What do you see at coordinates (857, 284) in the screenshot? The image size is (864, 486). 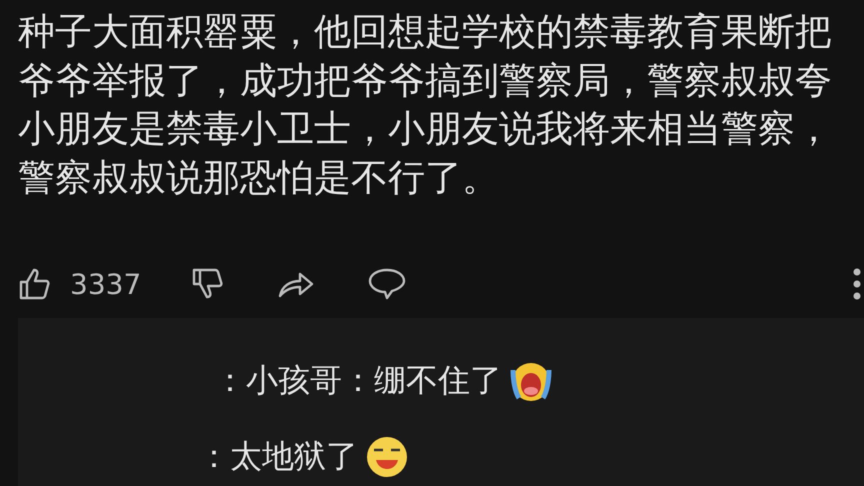 I see `more-icon` at bounding box center [857, 284].